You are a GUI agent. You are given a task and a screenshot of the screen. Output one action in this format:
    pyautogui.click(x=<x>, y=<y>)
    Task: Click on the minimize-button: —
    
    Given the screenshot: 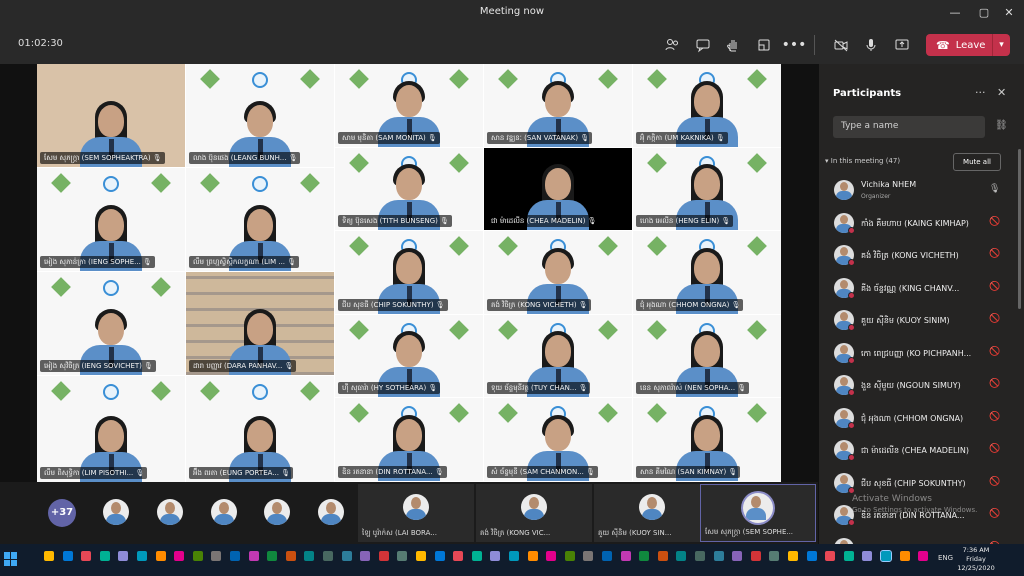 What is the action you would take?
    pyautogui.click(x=955, y=13)
    